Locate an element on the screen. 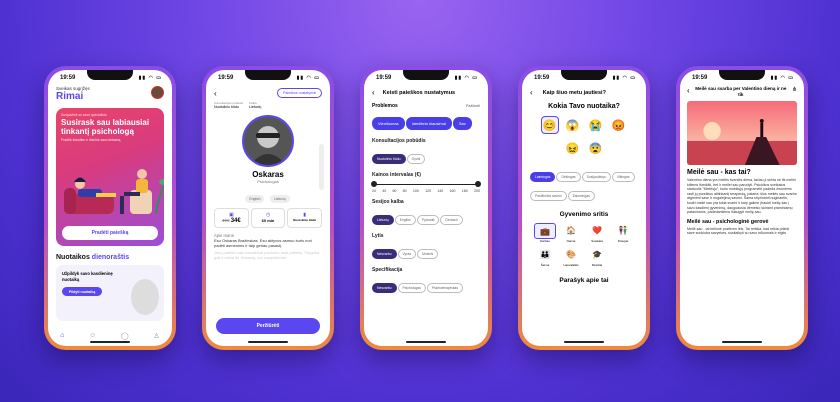  problem-chip: Sav is located at coordinates (462, 123).